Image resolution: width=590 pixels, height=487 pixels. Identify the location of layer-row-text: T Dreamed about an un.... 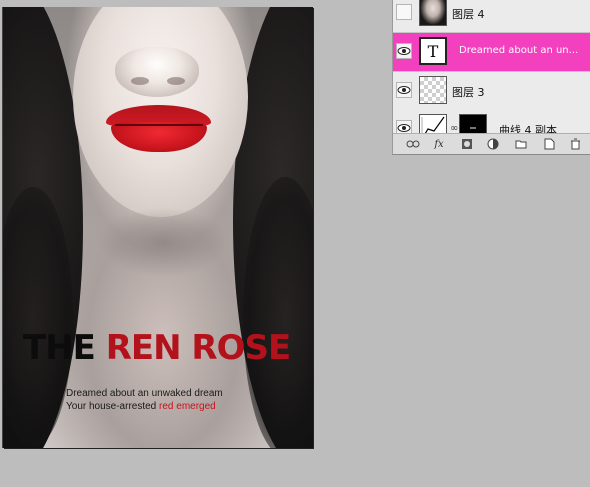
(491, 52).